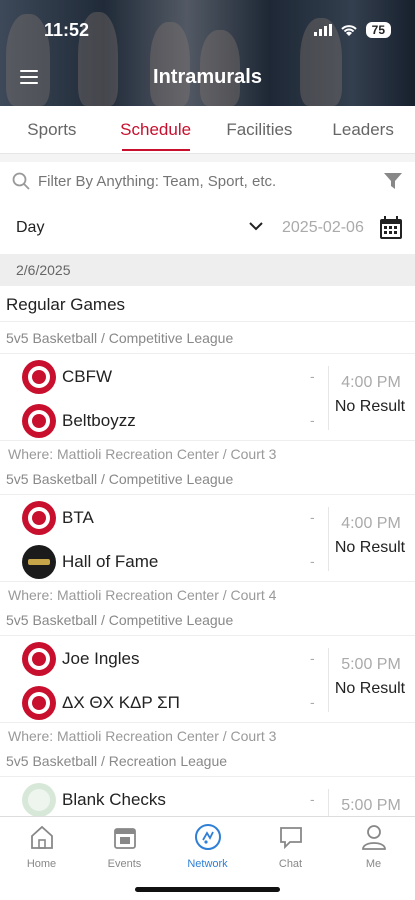 The width and height of the screenshot is (415, 900). Describe the element at coordinates (207, 53) in the screenshot. I see `header-banner: 11:52 75 Intramurals` at that location.